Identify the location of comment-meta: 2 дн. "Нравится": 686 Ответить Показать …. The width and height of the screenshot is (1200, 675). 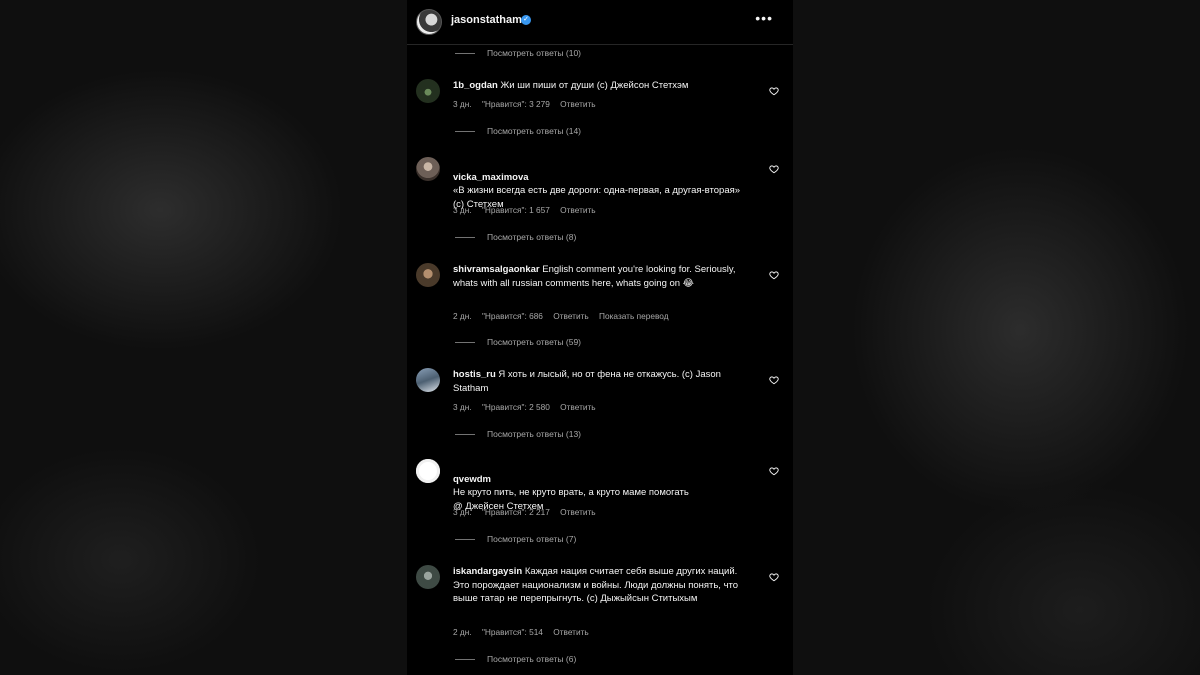
(565, 316).